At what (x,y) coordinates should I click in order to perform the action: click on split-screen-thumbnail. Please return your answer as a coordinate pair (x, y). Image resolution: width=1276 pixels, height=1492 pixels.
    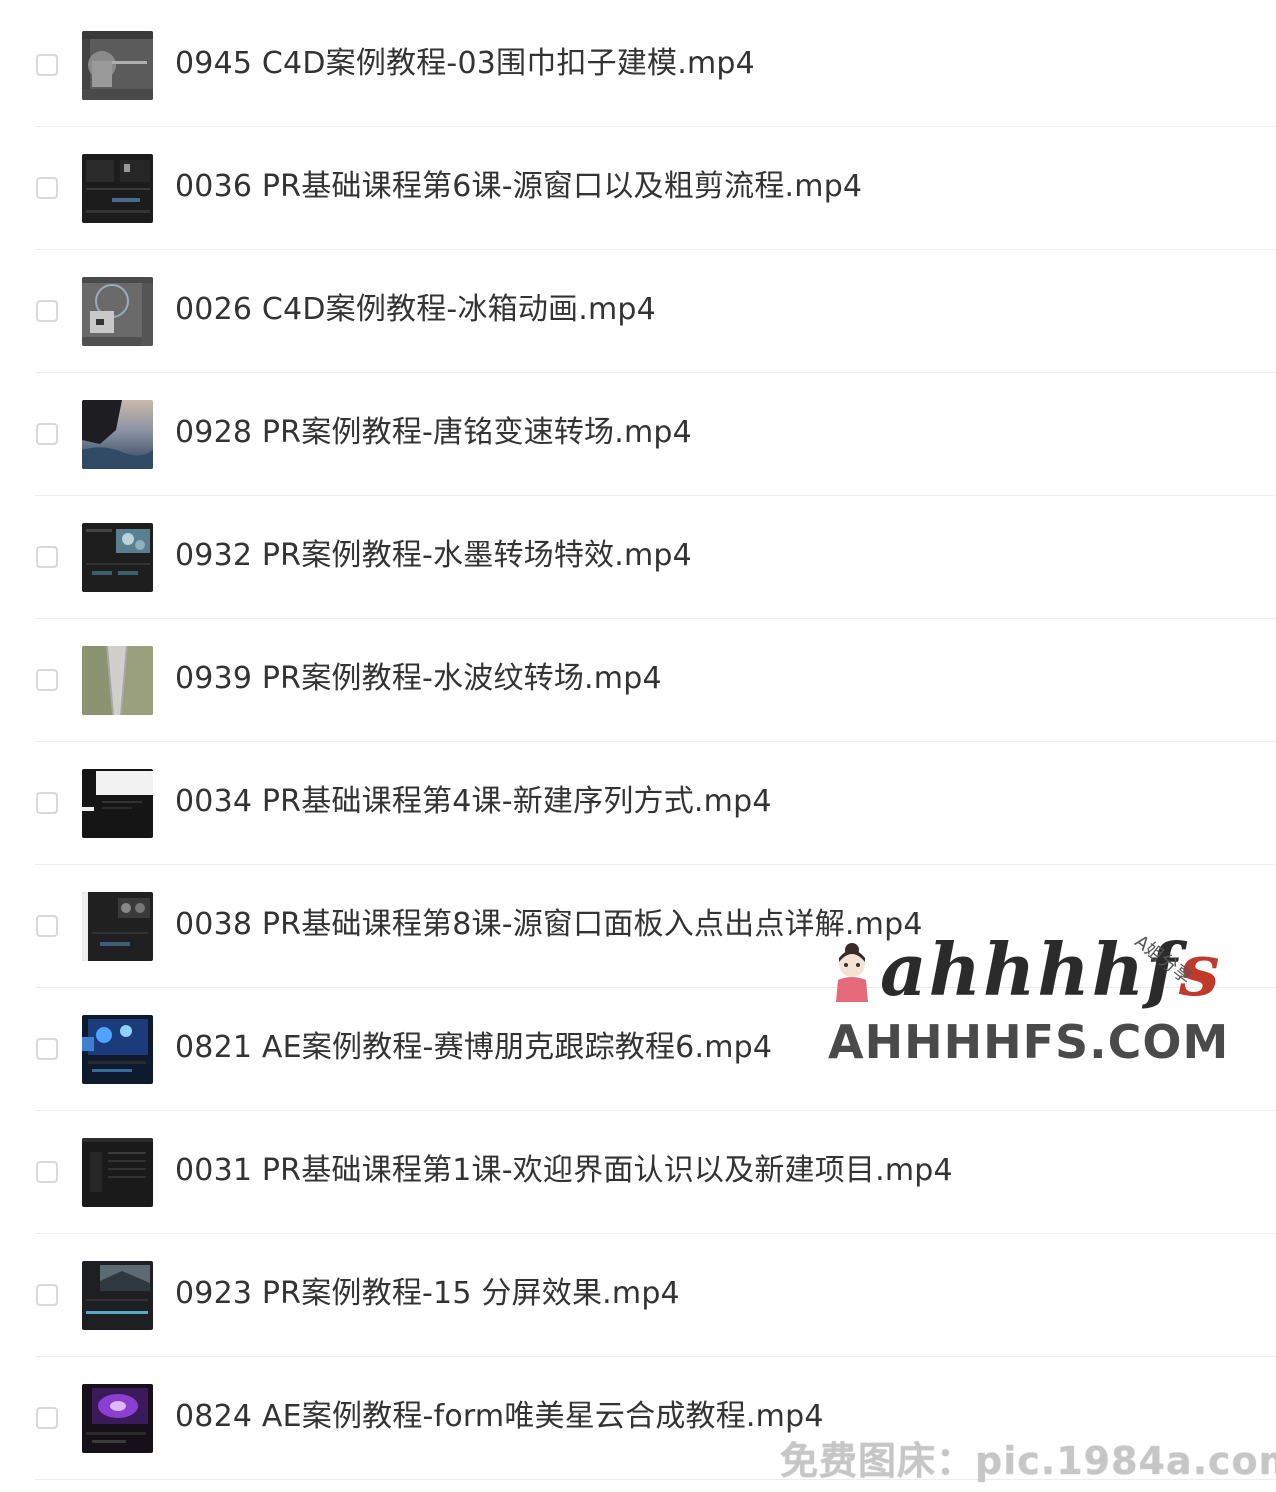
    Looking at the image, I should click on (117, 1295).